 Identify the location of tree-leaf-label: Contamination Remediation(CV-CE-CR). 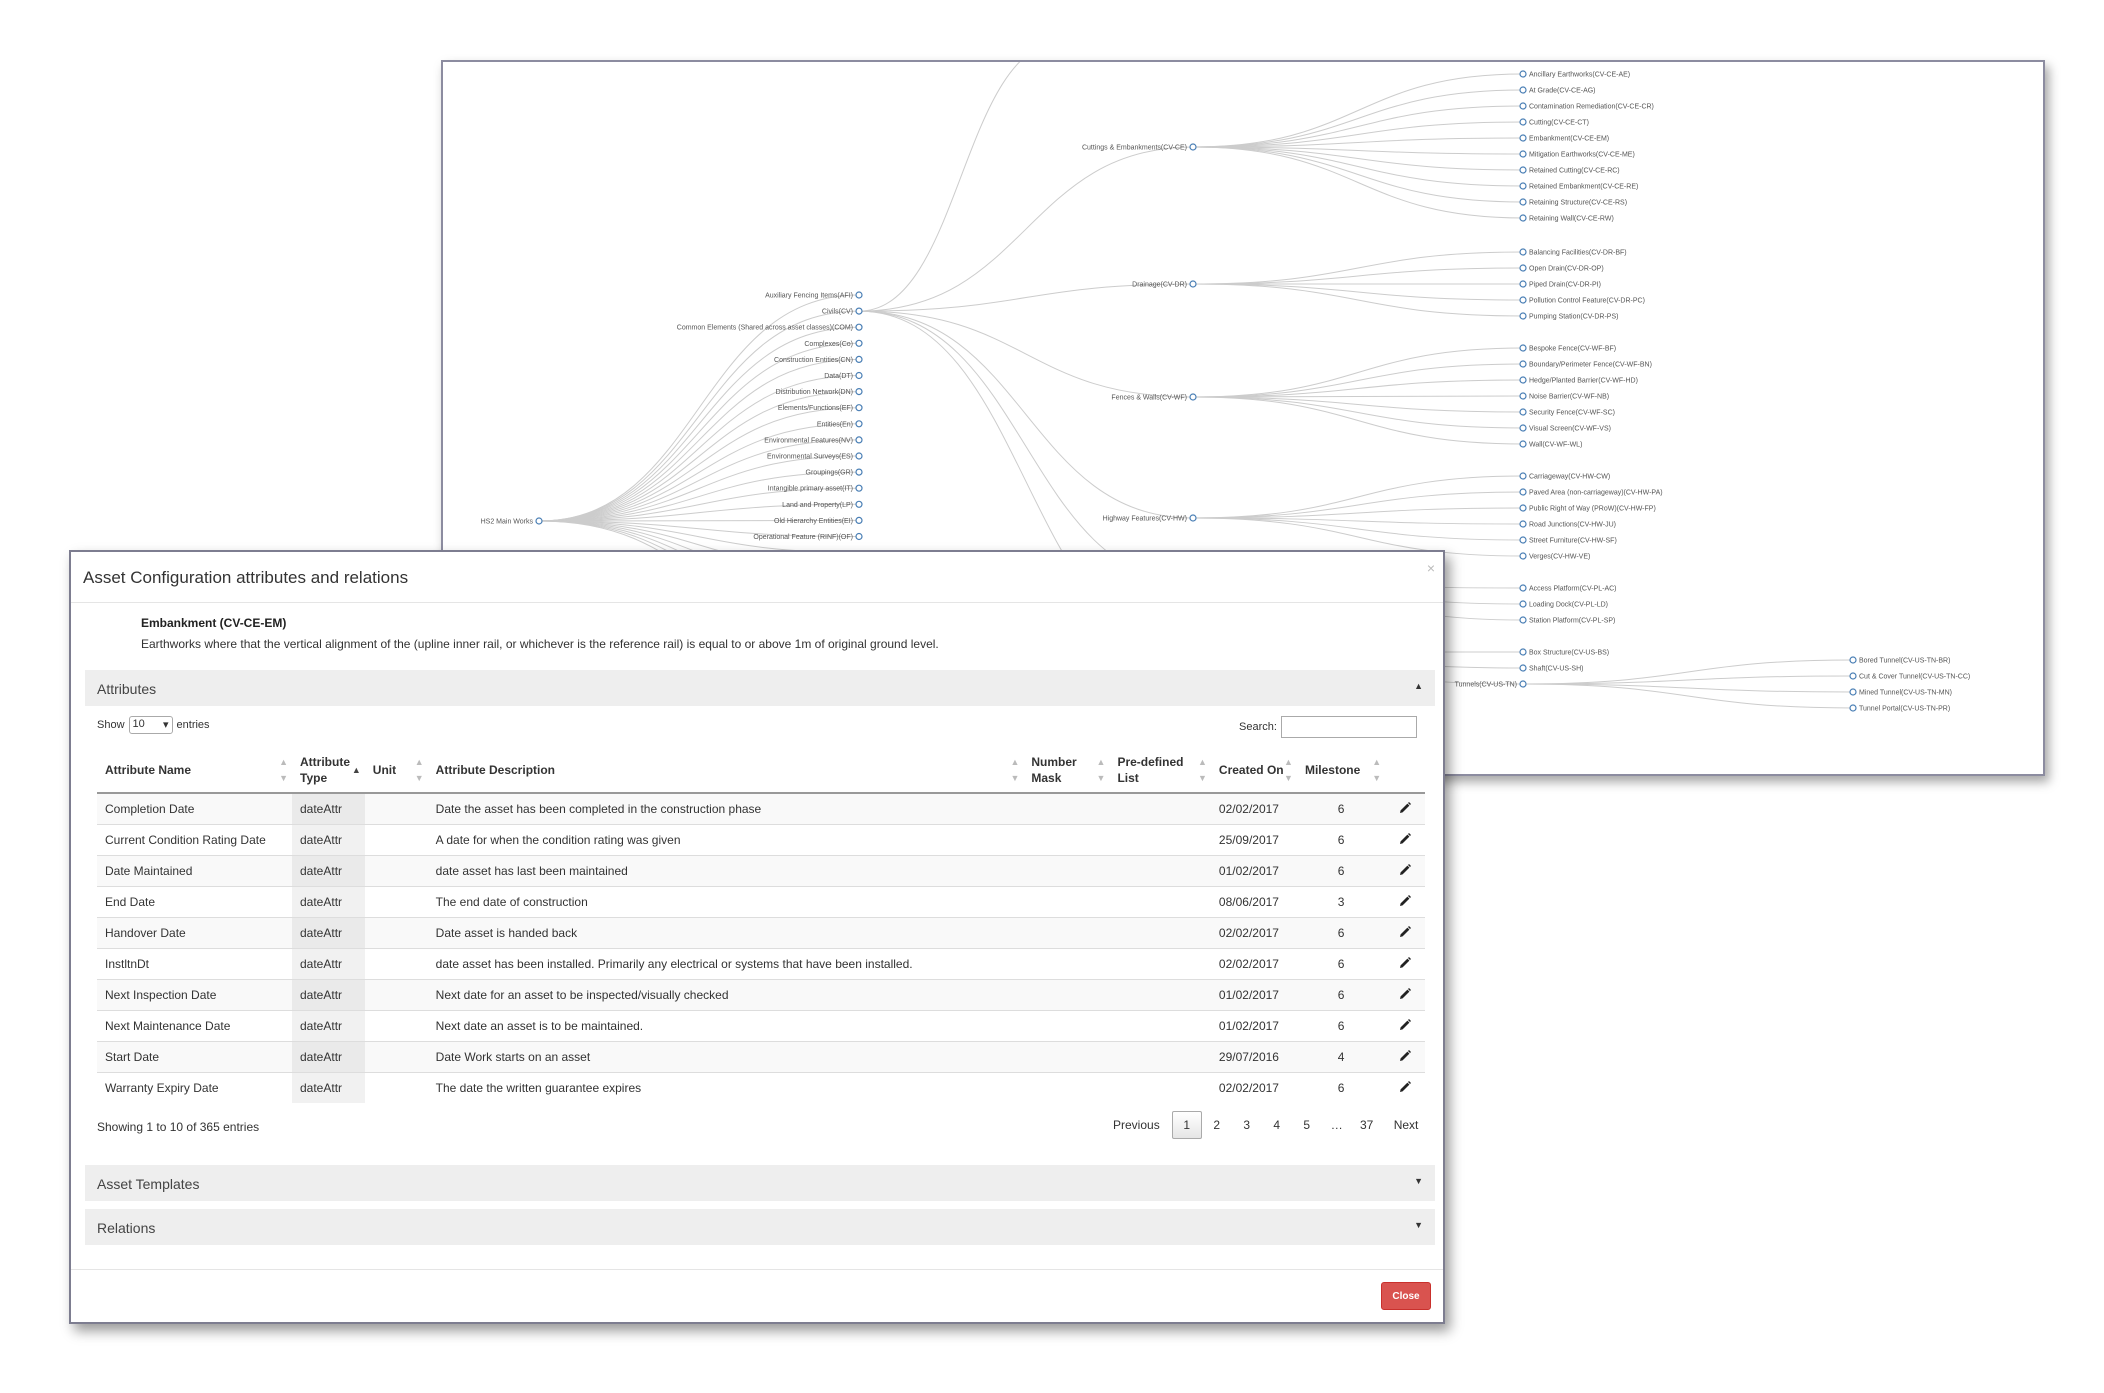
(1591, 107).